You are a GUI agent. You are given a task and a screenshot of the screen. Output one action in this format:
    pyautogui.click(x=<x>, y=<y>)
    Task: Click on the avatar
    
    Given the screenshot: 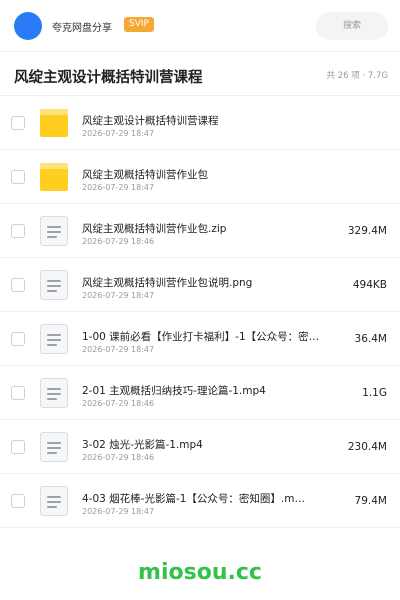 What is the action you would take?
    pyautogui.click(x=28, y=26)
    